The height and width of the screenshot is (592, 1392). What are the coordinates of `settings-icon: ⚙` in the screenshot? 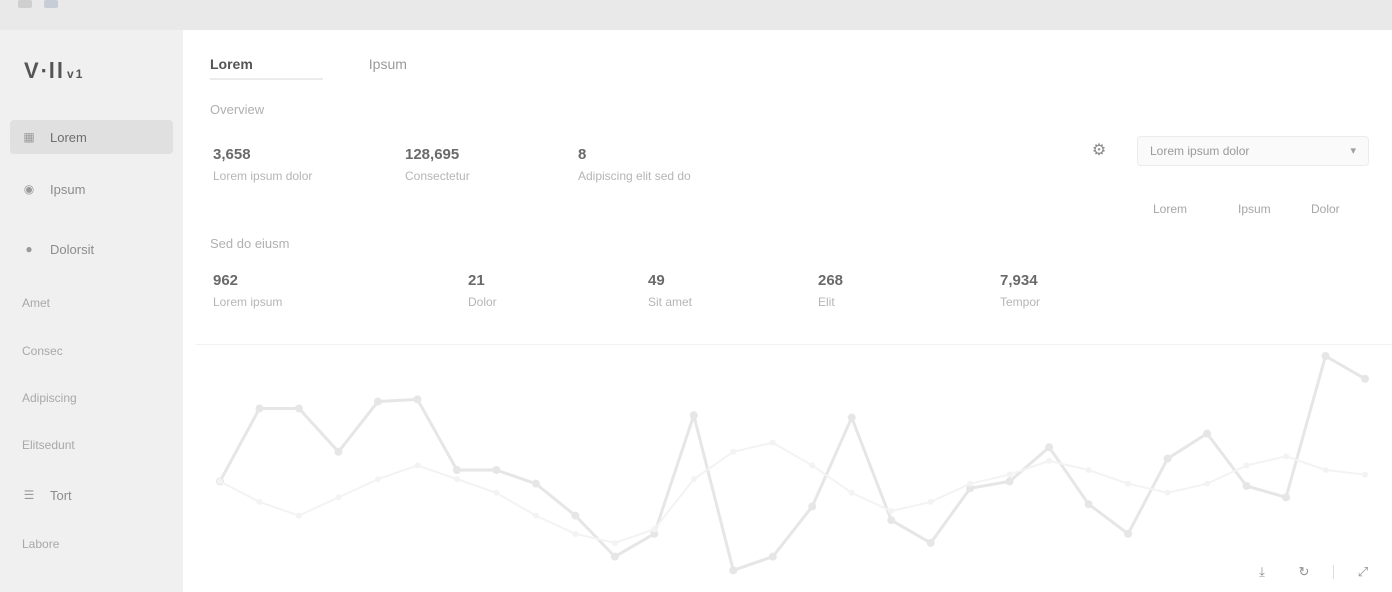 It's located at (1099, 151).